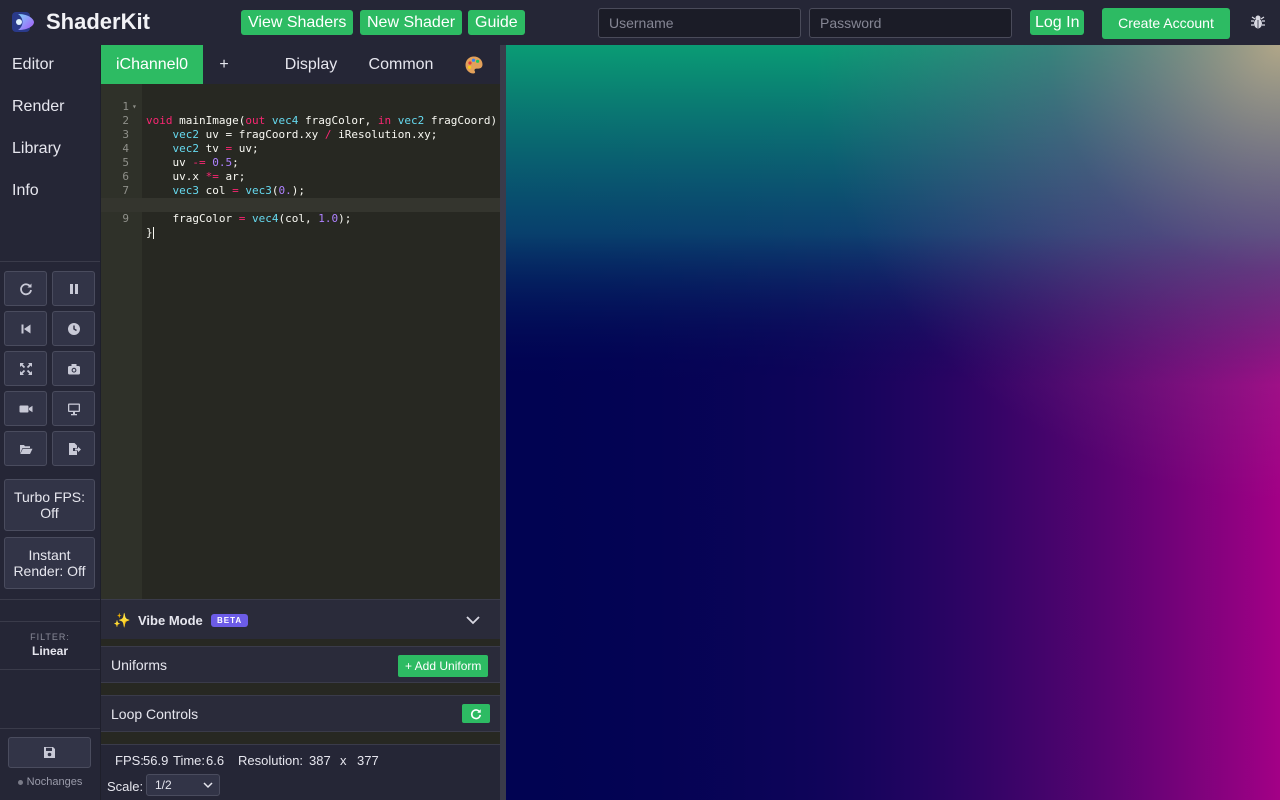  What do you see at coordinates (50, 150) in the screenshot?
I see `sidebar-item-library: Library` at bounding box center [50, 150].